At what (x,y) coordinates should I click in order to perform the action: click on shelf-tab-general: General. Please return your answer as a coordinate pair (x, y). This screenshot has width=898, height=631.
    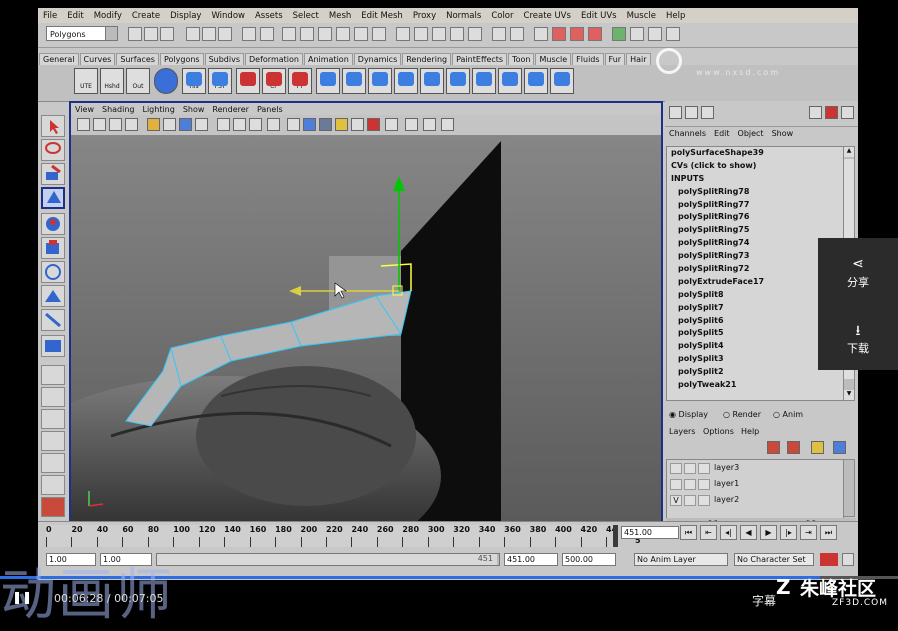
    Looking at the image, I should click on (59, 59).